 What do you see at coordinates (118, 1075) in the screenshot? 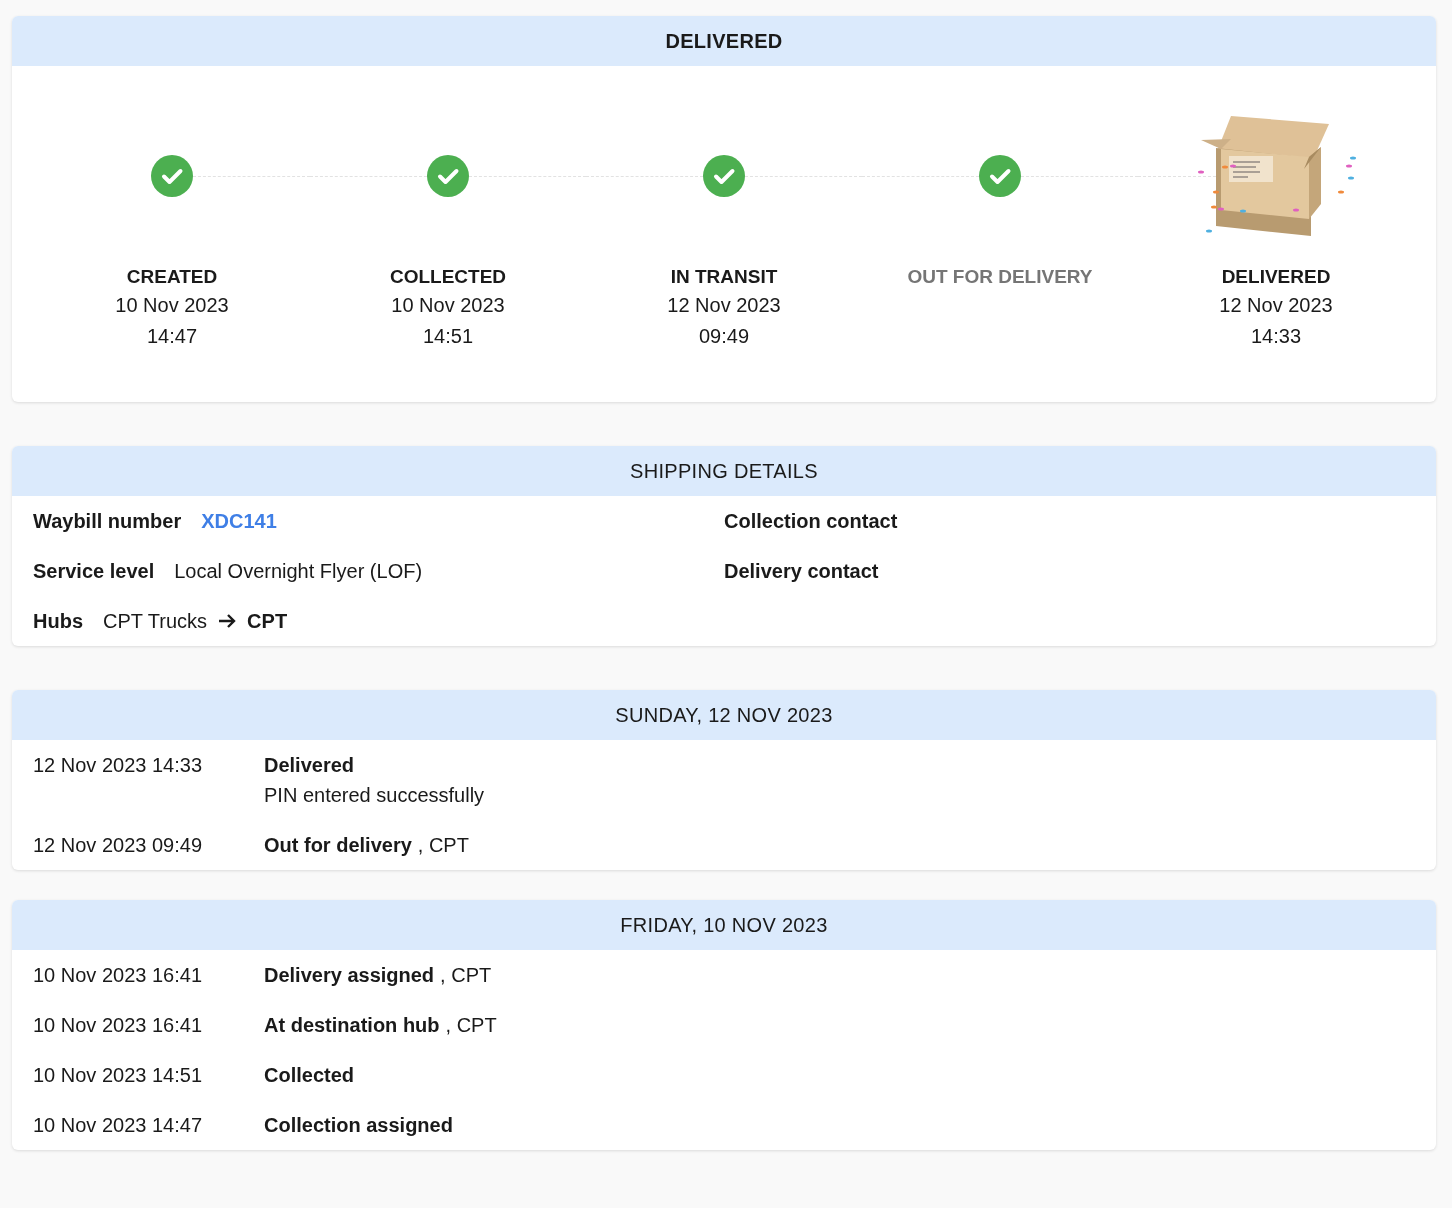
I see `event-time: 10 Nov 2023 14:51` at bounding box center [118, 1075].